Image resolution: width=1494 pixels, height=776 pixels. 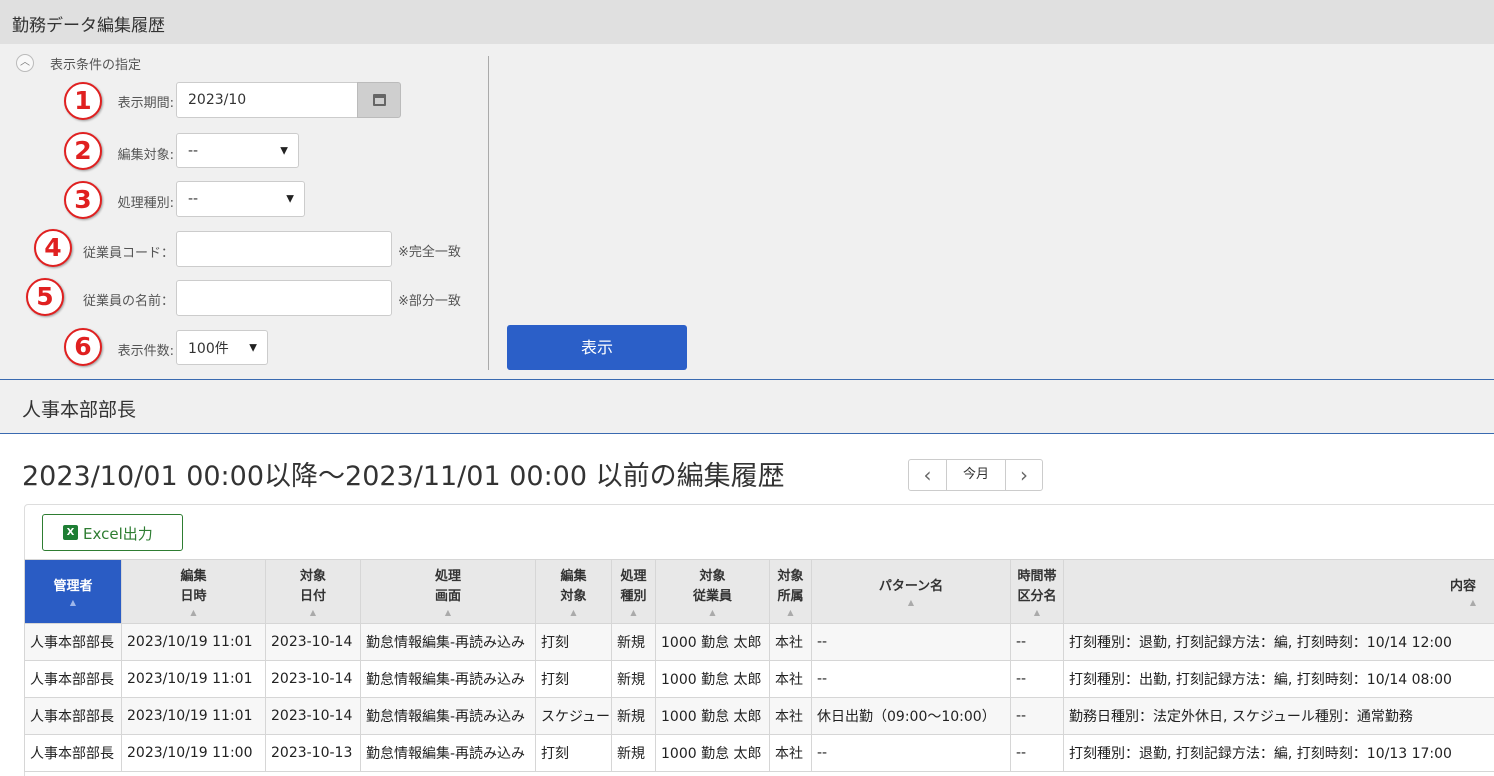 I want to click on employee-code-label: 従業員コード：, so click(x=128, y=253).